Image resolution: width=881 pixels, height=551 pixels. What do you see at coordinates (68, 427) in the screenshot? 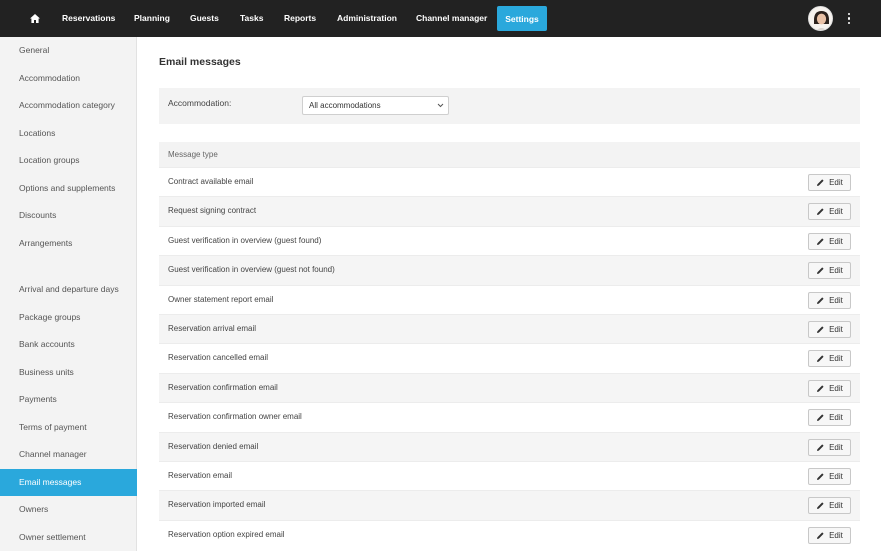
I see `sidebar-item-terms-of-payment: Terms of payment` at bounding box center [68, 427].